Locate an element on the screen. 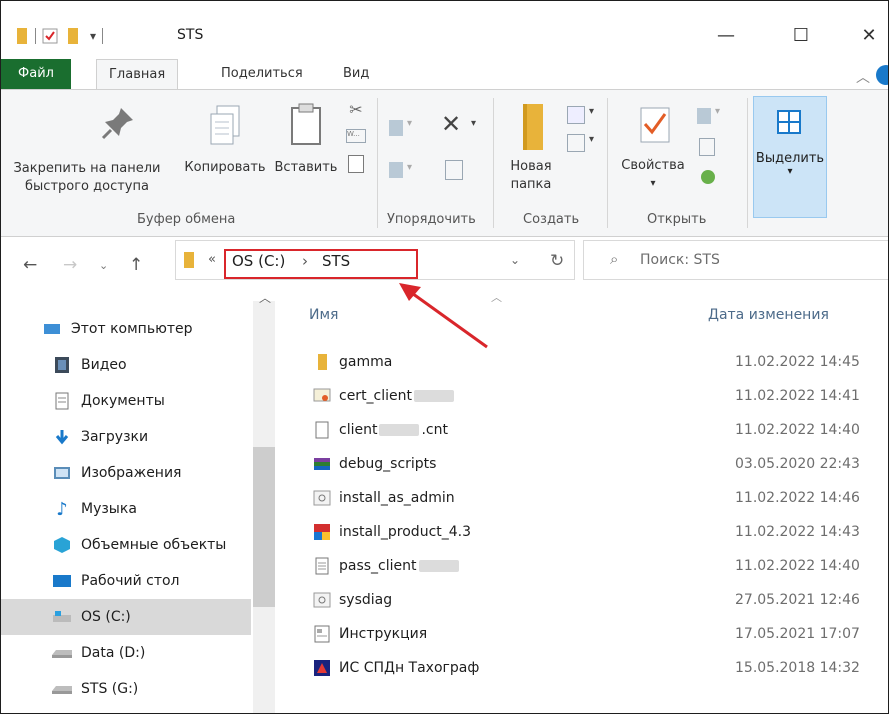  list-item: Инструкция 17.05.2021 17:07 is located at coordinates (598, 634).